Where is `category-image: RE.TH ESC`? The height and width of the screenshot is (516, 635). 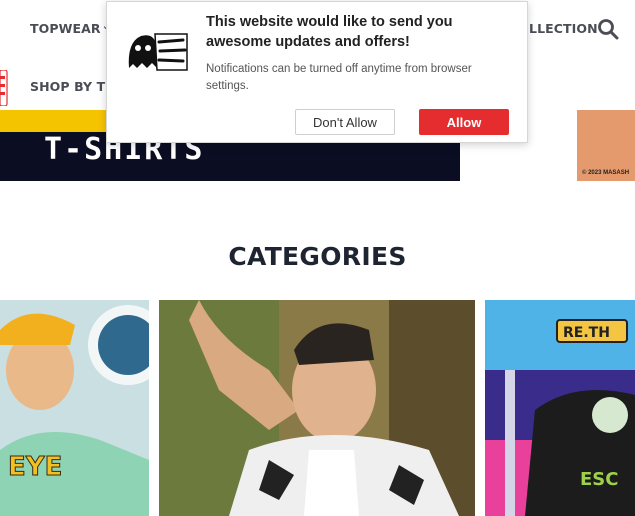
category-image: RE.TH ESC is located at coordinates (560, 408).